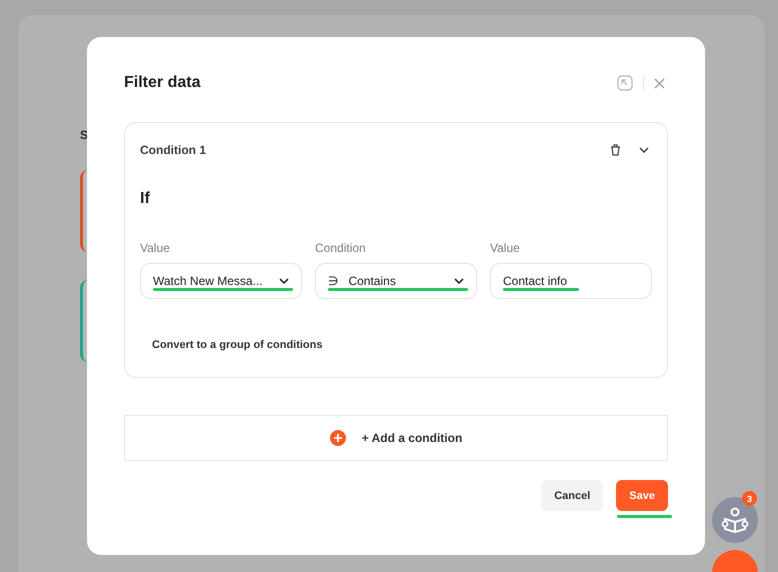 Image resolution: width=778 pixels, height=572 pixels. I want to click on contains-icon: ∋, so click(333, 281).